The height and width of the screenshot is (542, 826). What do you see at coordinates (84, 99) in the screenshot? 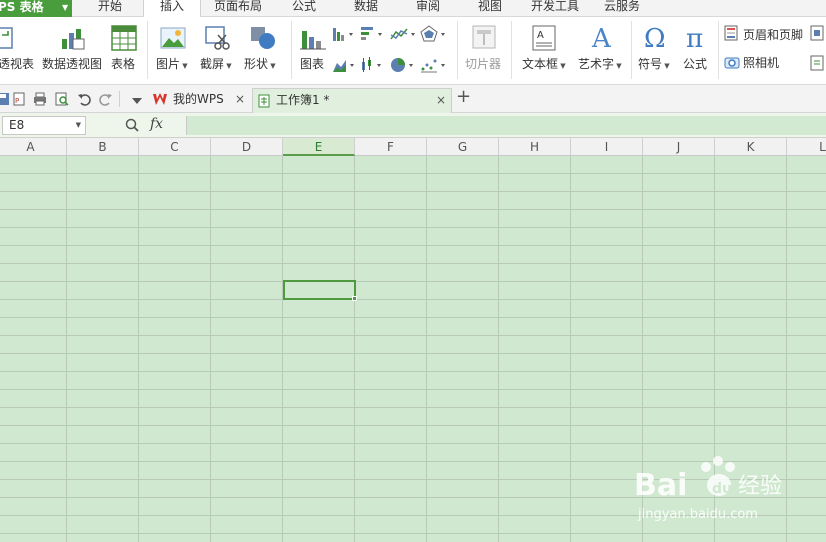
I see `undo-icon` at bounding box center [84, 99].